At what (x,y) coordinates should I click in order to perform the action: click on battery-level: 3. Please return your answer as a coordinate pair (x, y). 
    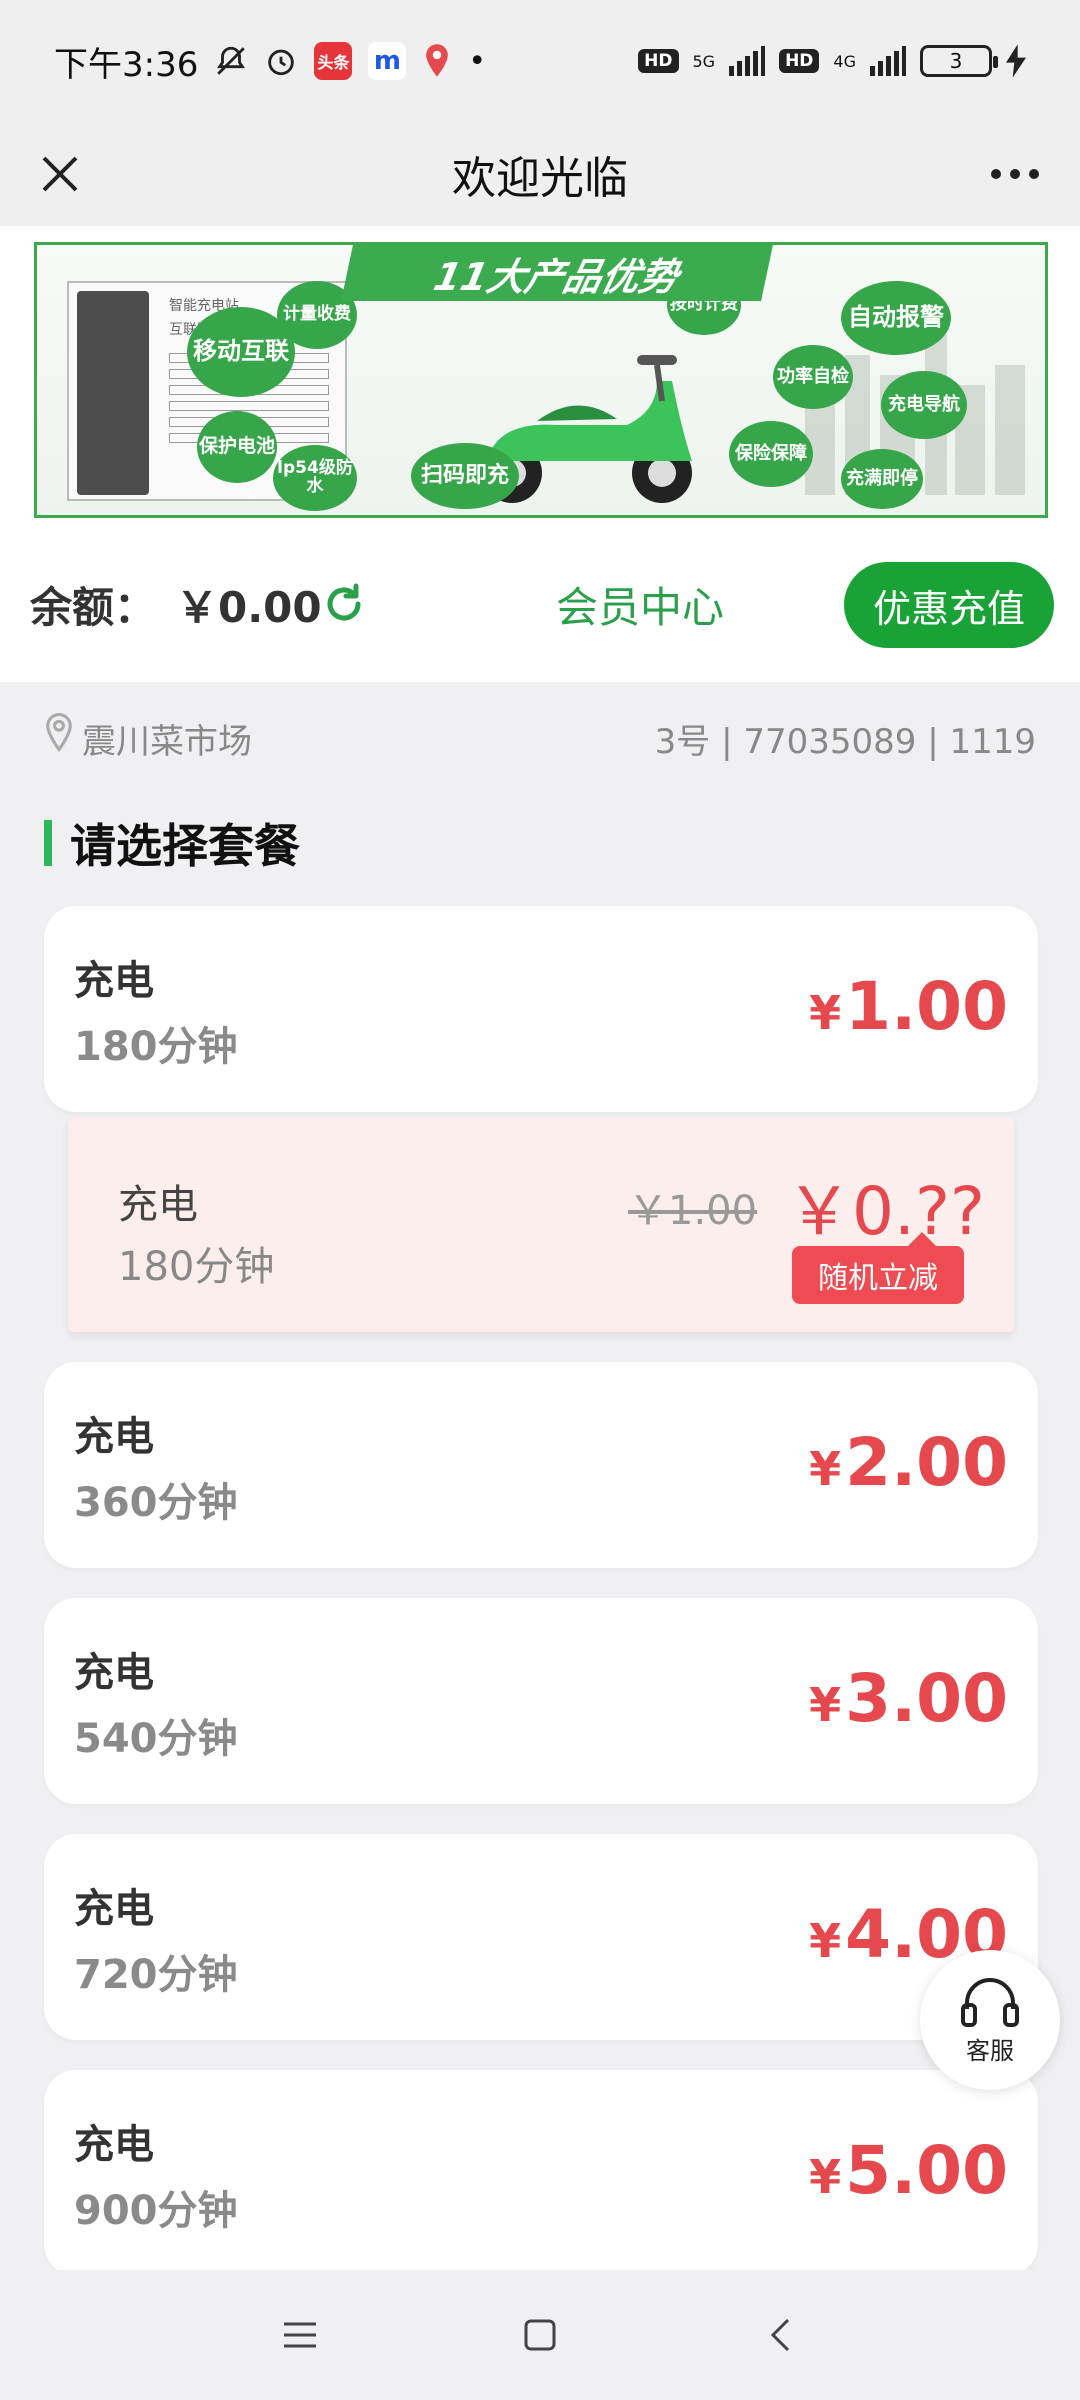
    Looking at the image, I should click on (956, 61).